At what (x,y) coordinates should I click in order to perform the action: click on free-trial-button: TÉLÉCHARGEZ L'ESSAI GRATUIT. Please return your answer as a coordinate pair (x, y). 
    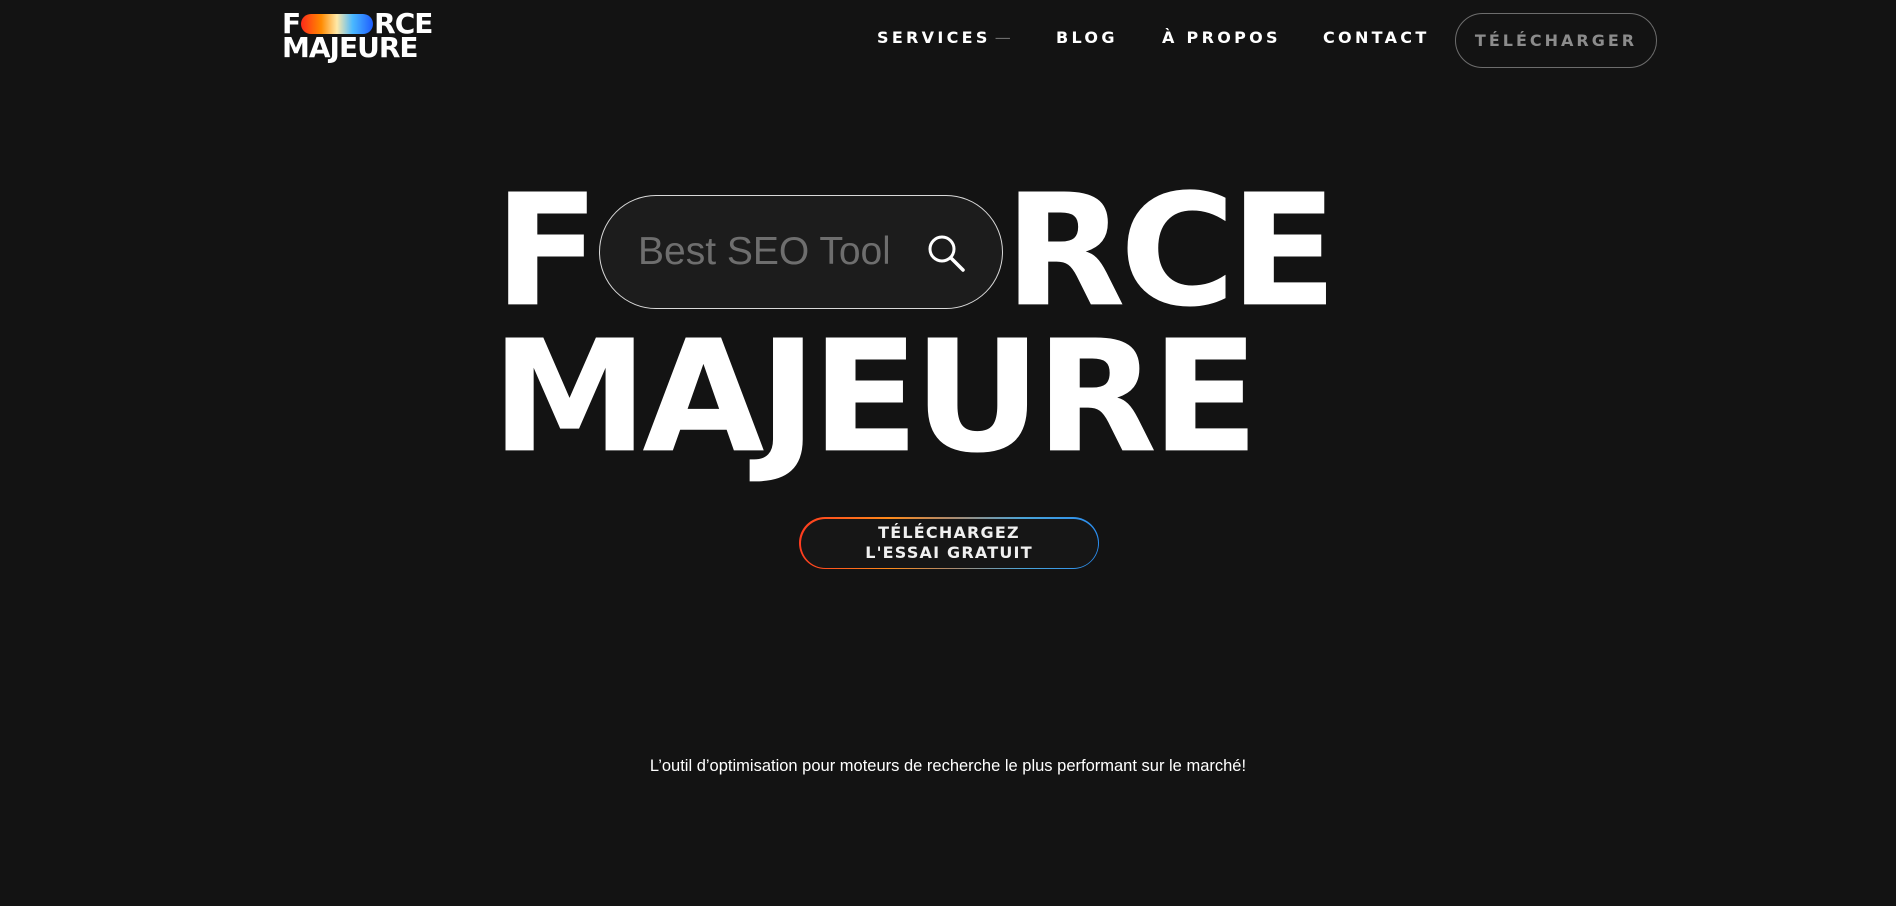
    Looking at the image, I should click on (949, 543).